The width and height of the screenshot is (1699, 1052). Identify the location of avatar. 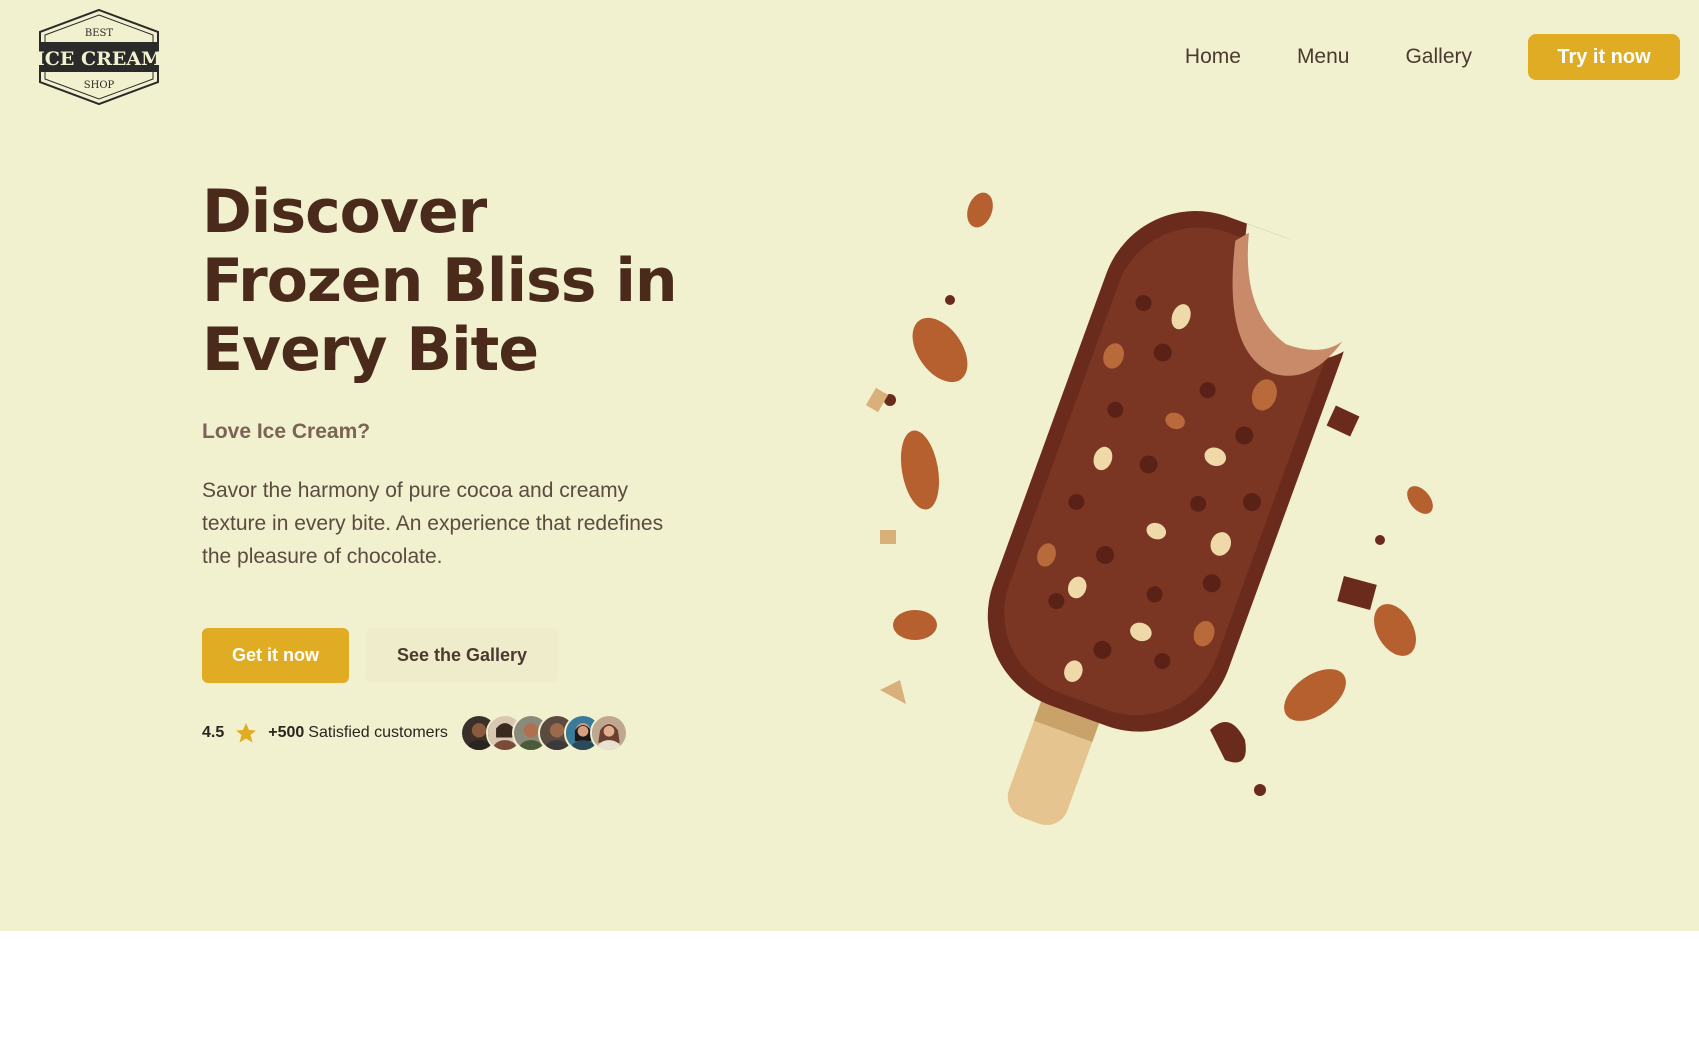
(608, 733).